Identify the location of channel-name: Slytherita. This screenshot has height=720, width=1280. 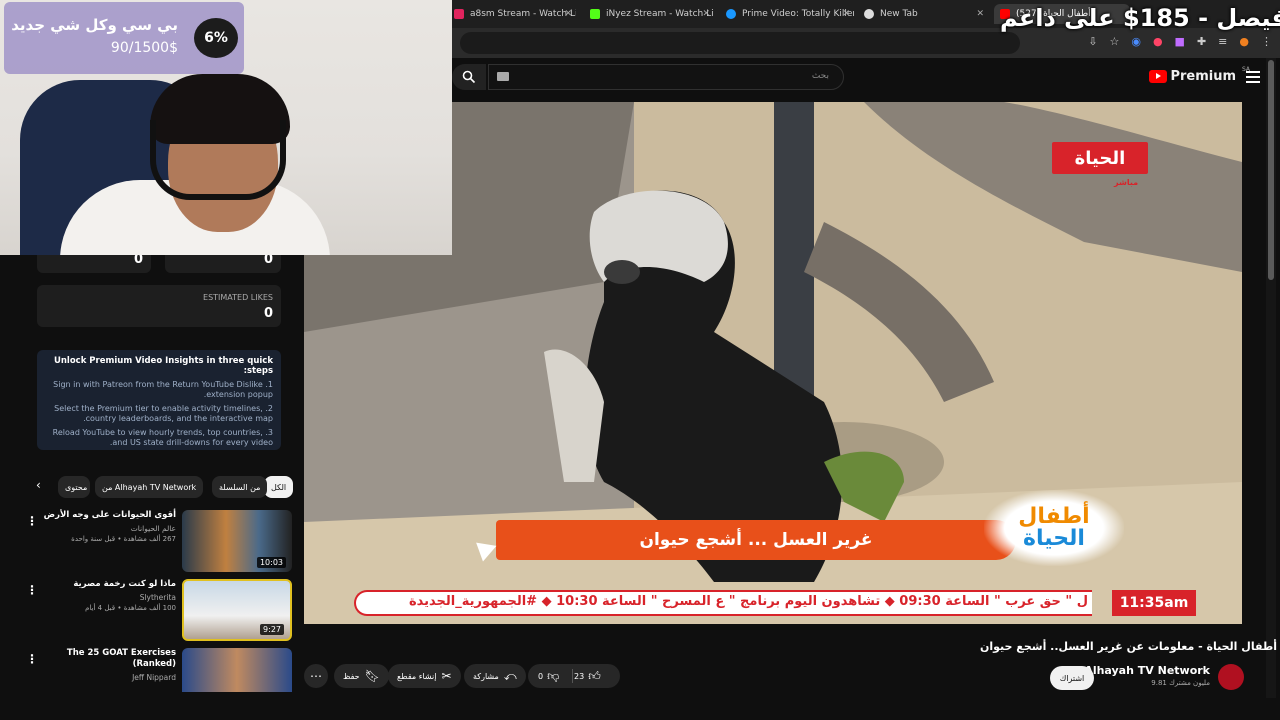
(103, 597).